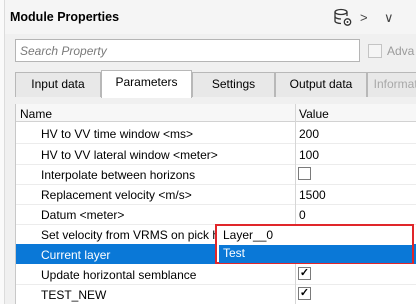  I want to click on tab-output-data: Output data, so click(321, 84).